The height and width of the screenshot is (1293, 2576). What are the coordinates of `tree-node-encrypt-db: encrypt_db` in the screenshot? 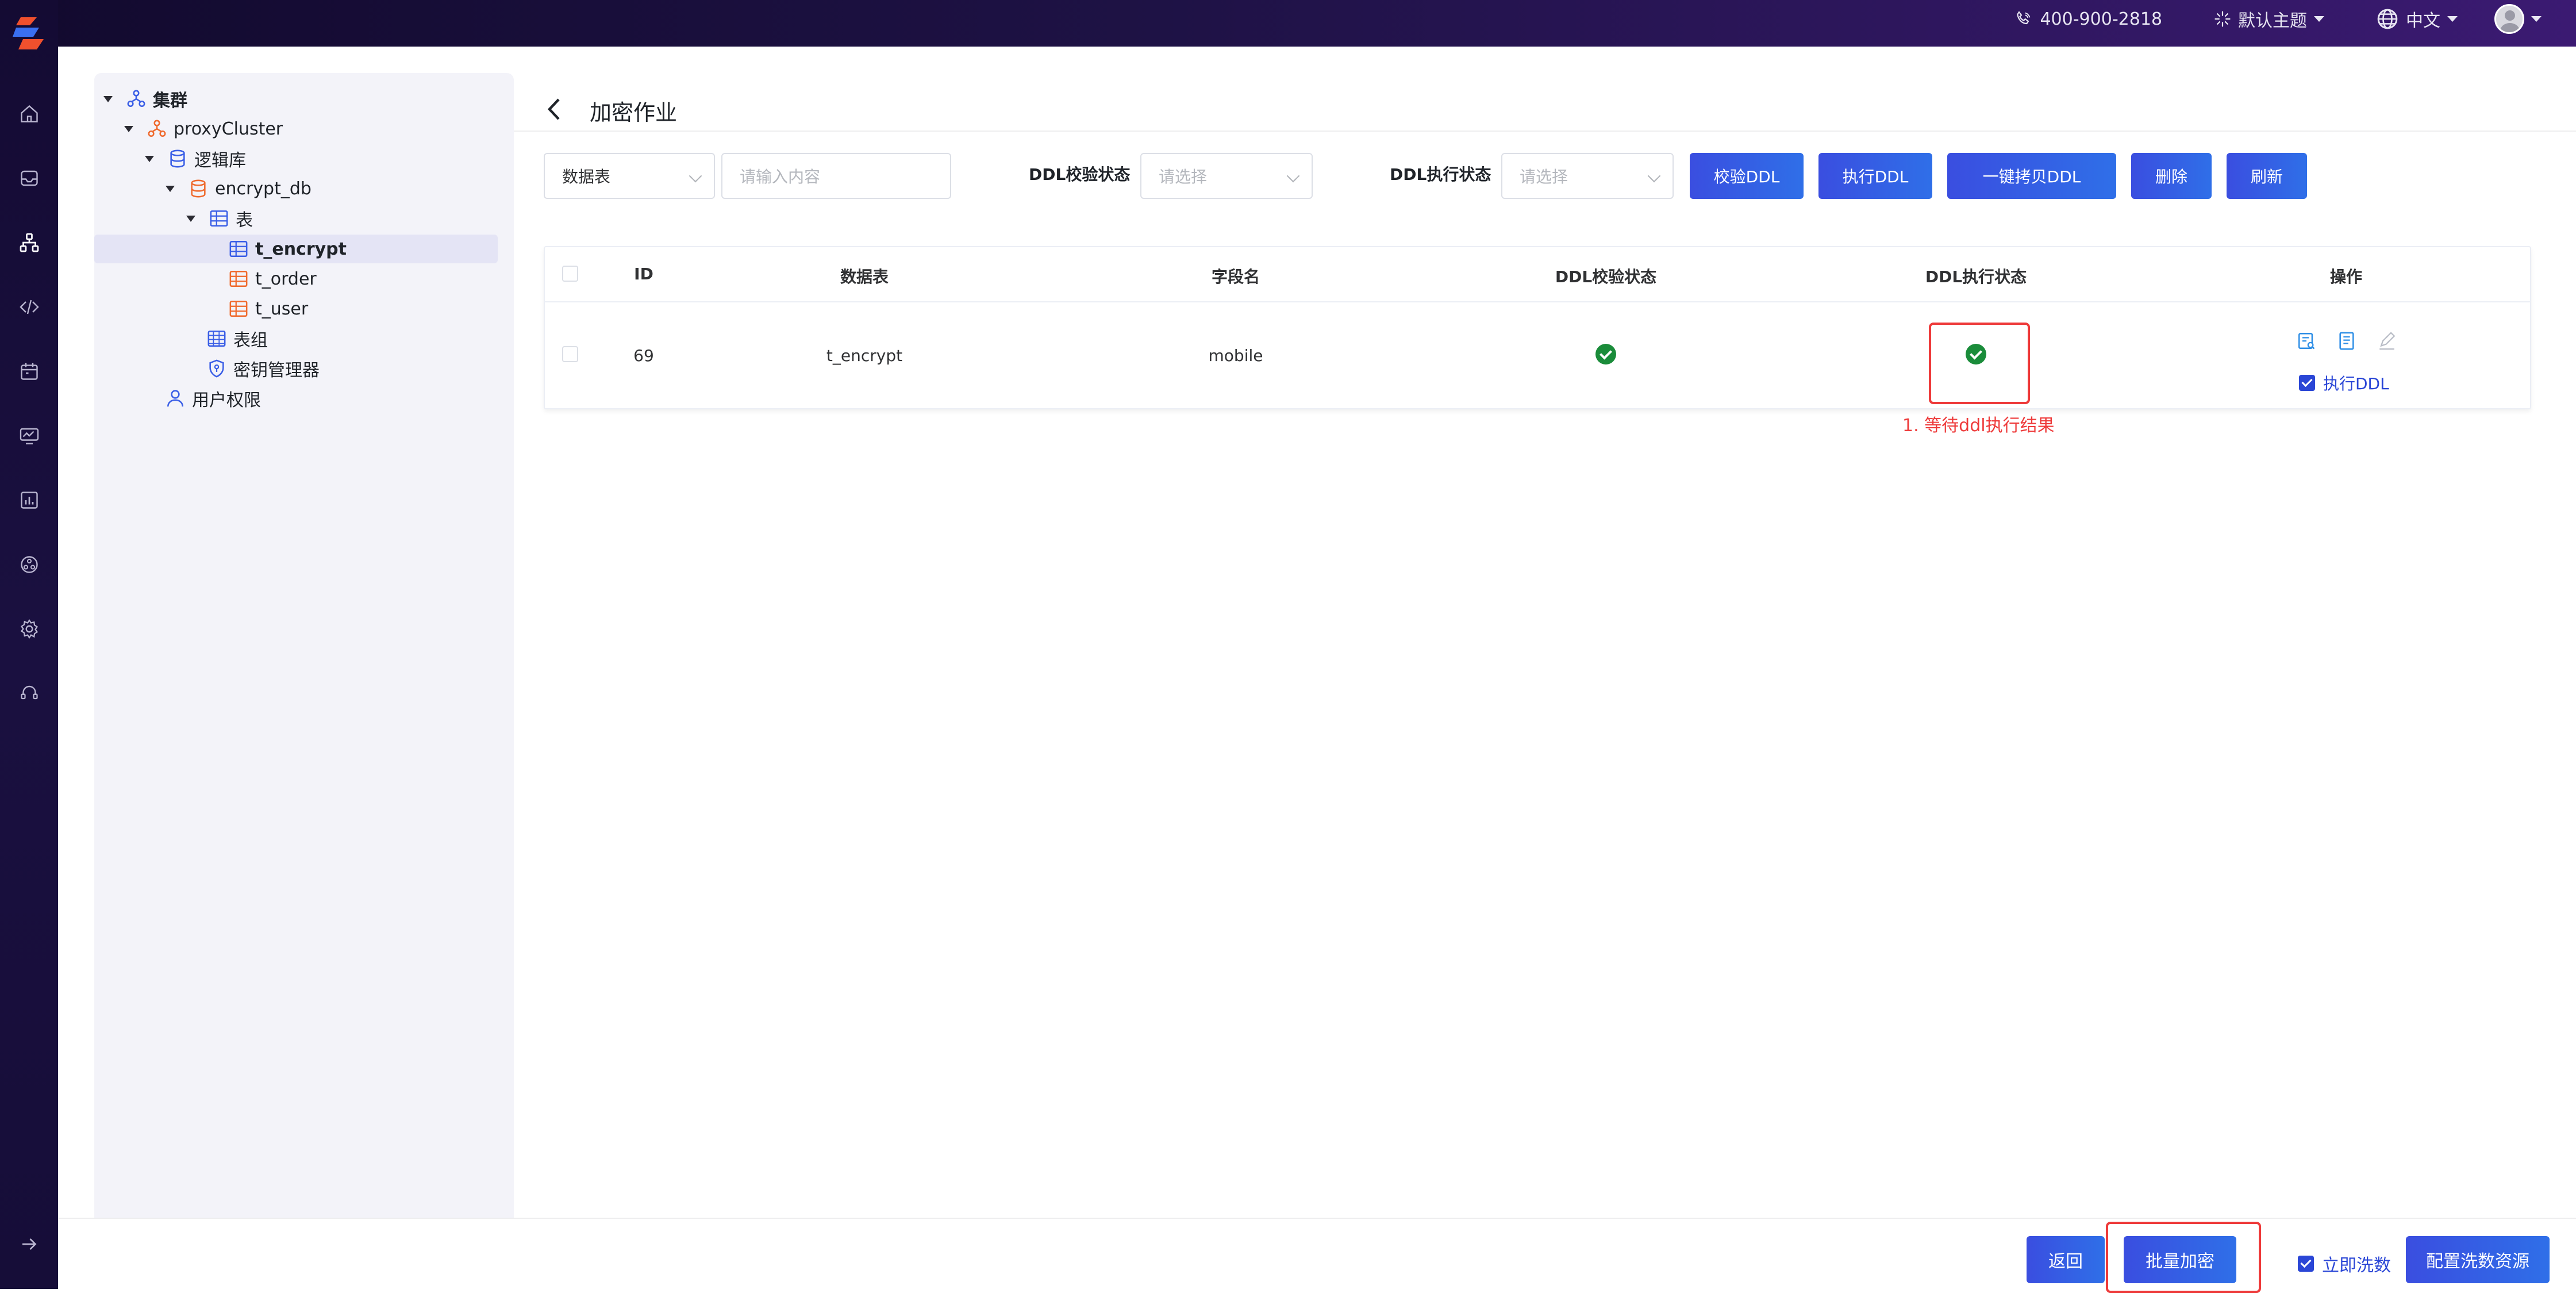 It's located at (239, 188).